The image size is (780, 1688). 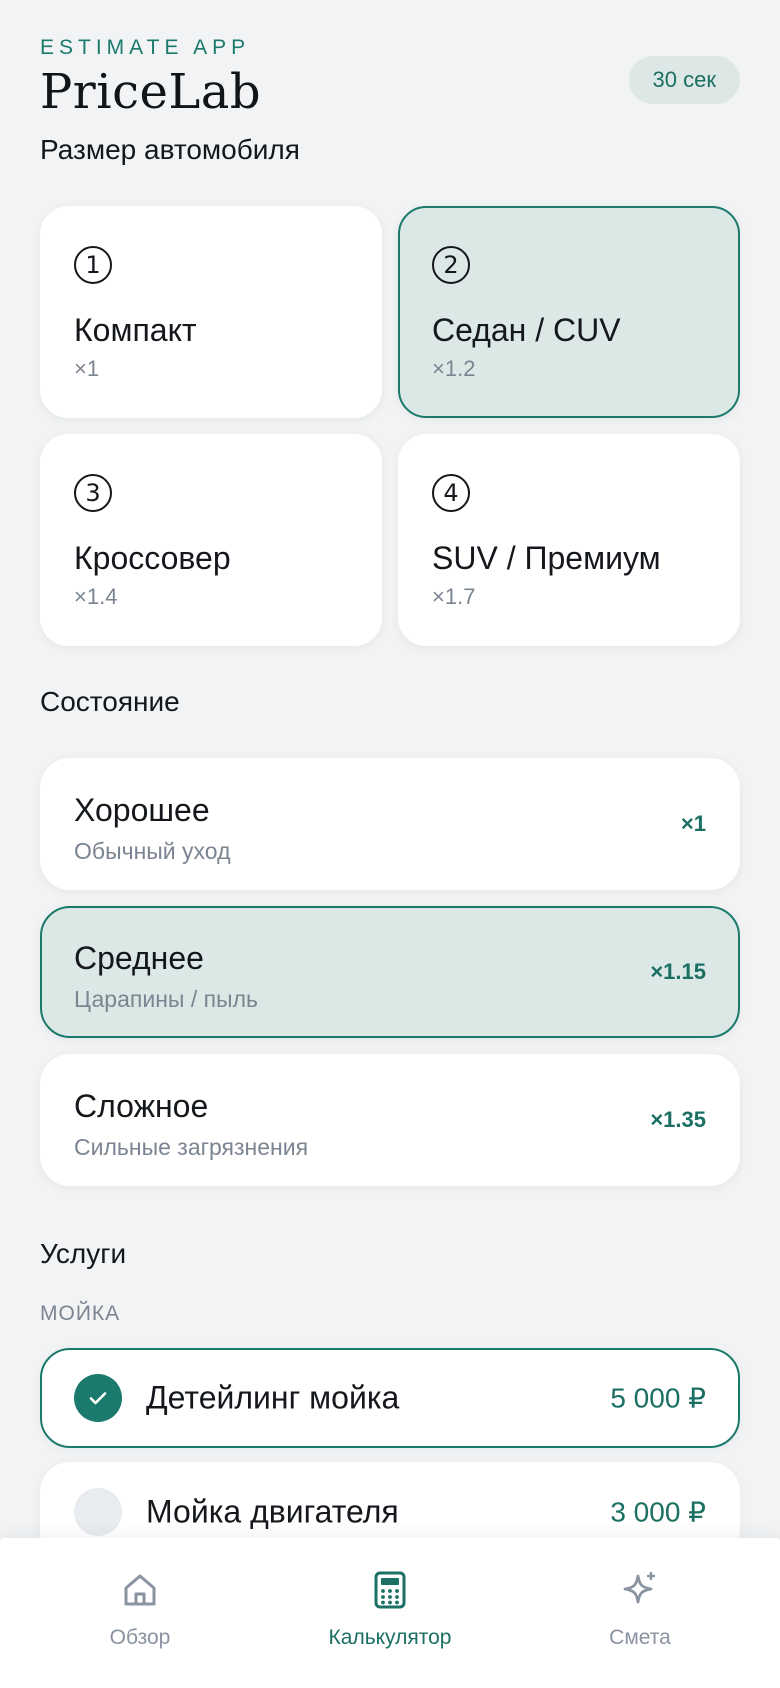 I want to click on service-group-label: МОЙКА, so click(x=80, y=1313).